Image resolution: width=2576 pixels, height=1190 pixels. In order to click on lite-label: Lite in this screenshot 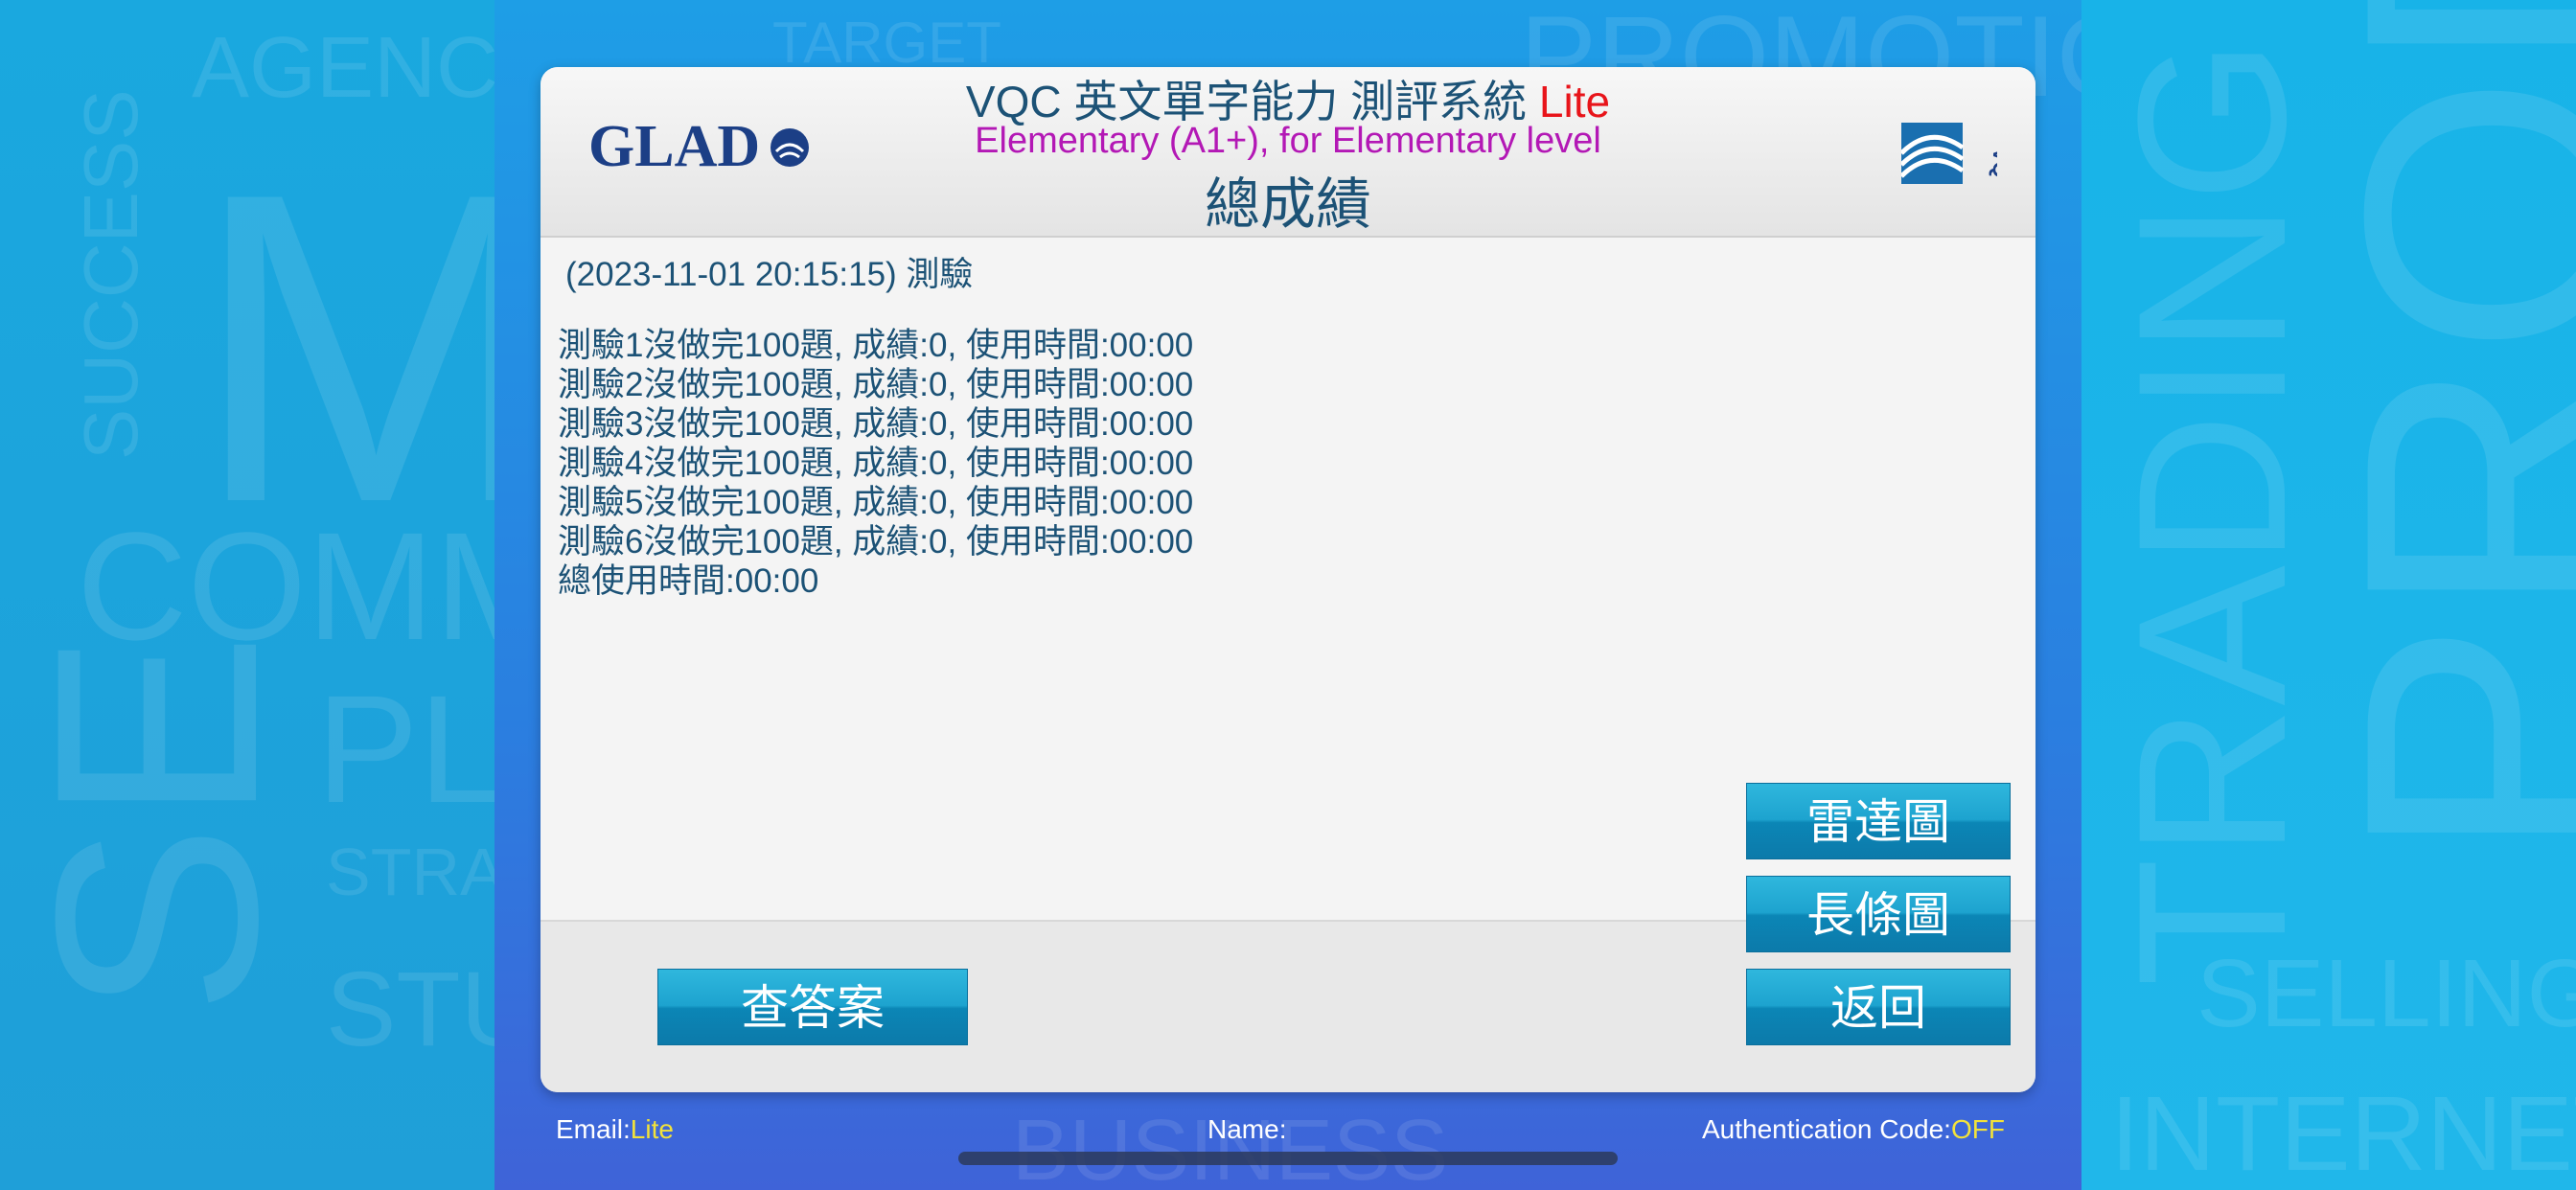, I will do `click(1575, 101)`.